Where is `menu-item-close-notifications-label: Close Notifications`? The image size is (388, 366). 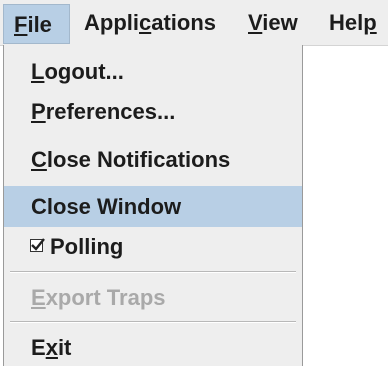
menu-item-close-notifications-label: Close Notifications is located at coordinates (131, 159).